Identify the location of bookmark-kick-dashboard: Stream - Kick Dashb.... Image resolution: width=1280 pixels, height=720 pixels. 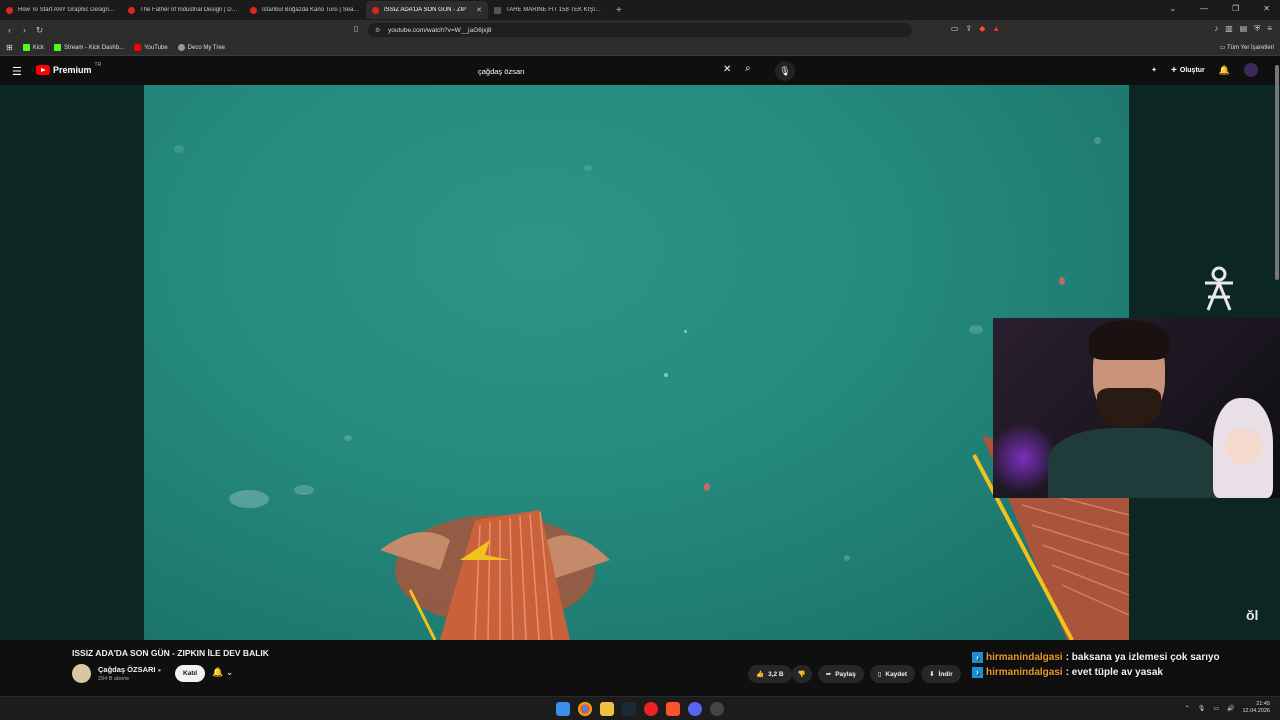
(89, 47).